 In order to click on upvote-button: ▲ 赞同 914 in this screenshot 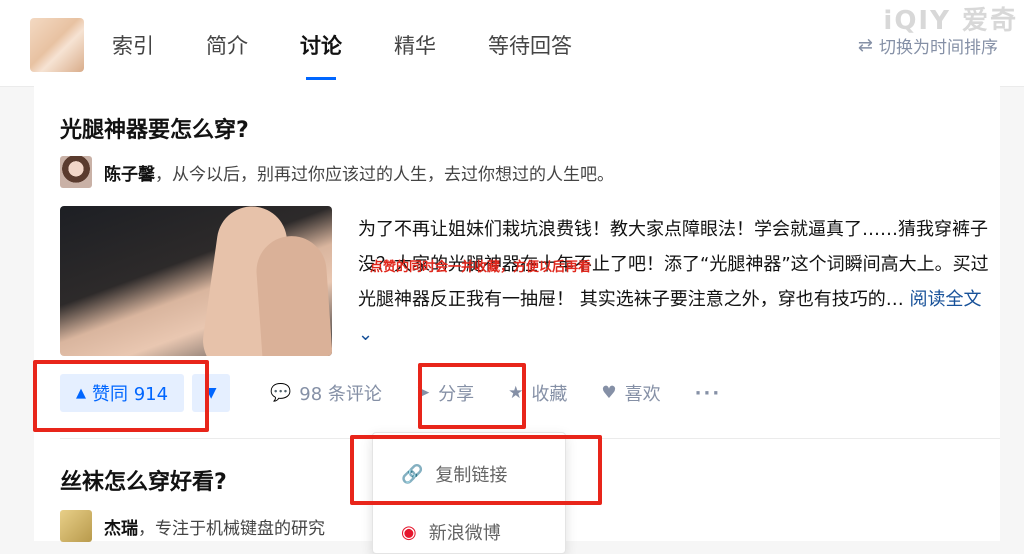, I will do `click(122, 393)`.